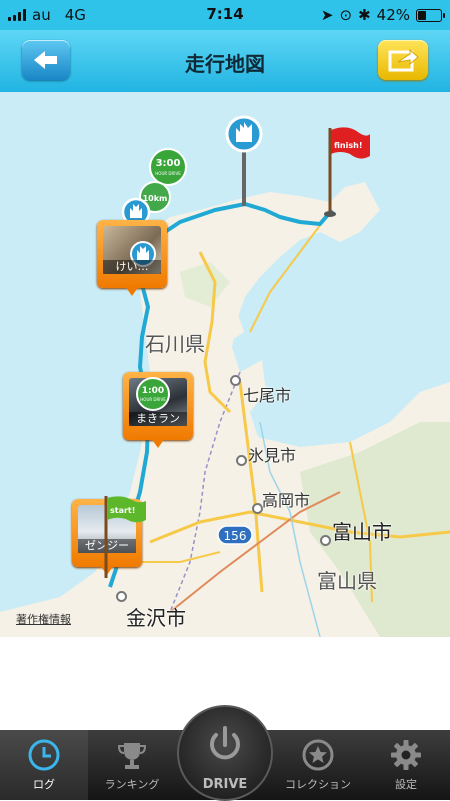 The height and width of the screenshot is (801, 450). Describe the element at coordinates (286, 500) in the screenshot. I see `takaoka-label: 高岡市` at that location.